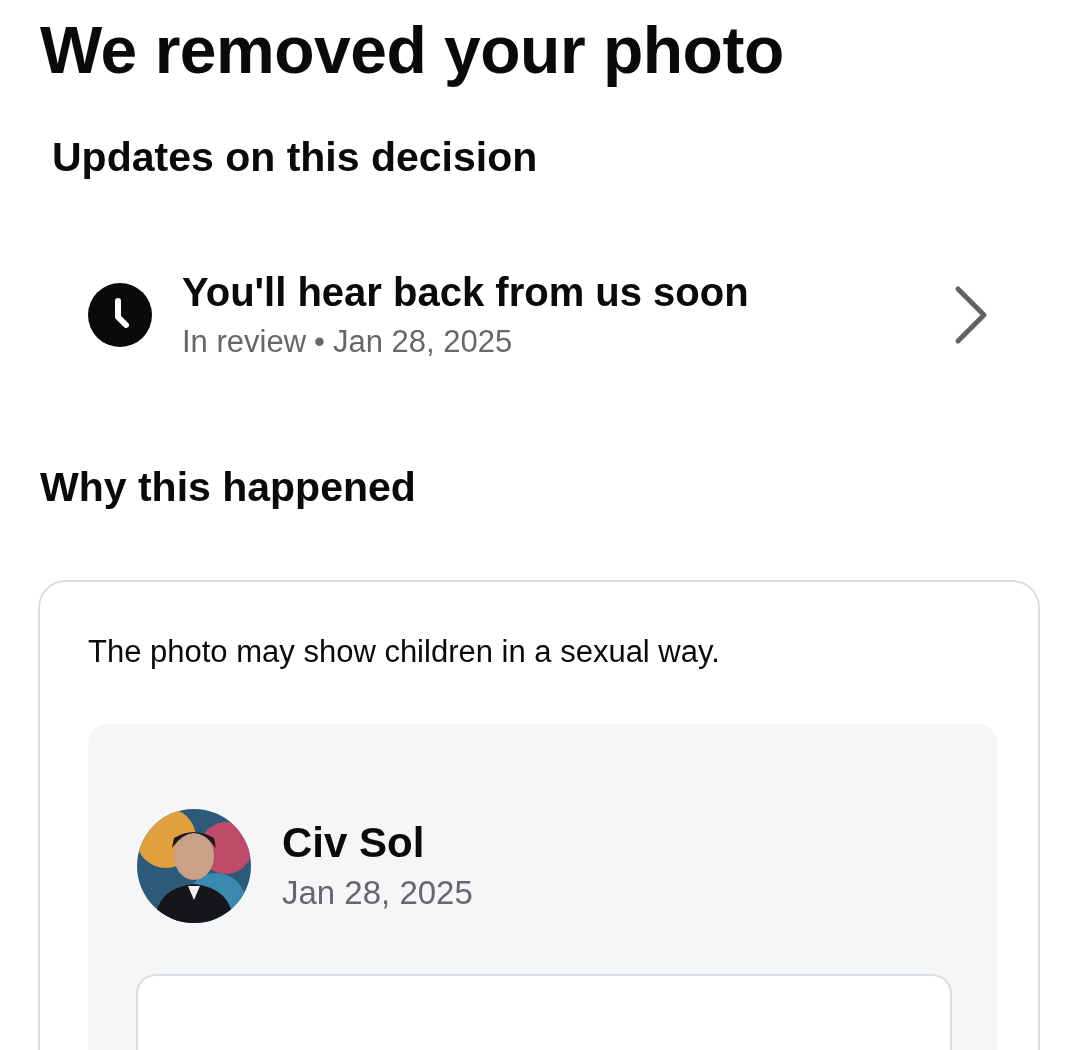 The width and height of the screenshot is (1080, 1050). Describe the element at coordinates (228, 487) in the screenshot. I see `section-heading: Why this happened` at that location.